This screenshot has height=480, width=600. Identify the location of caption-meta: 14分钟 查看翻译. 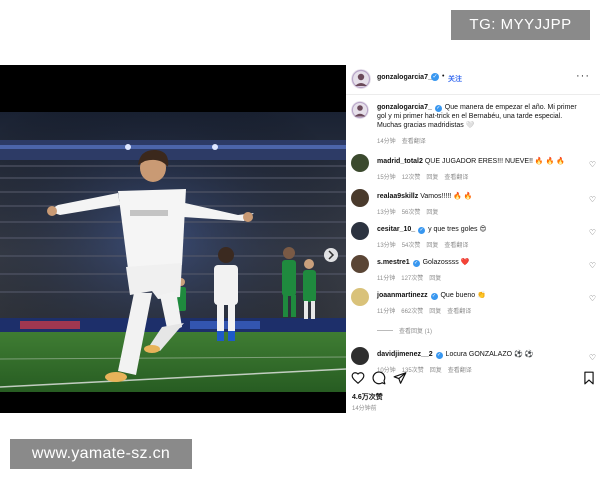
(404, 140).